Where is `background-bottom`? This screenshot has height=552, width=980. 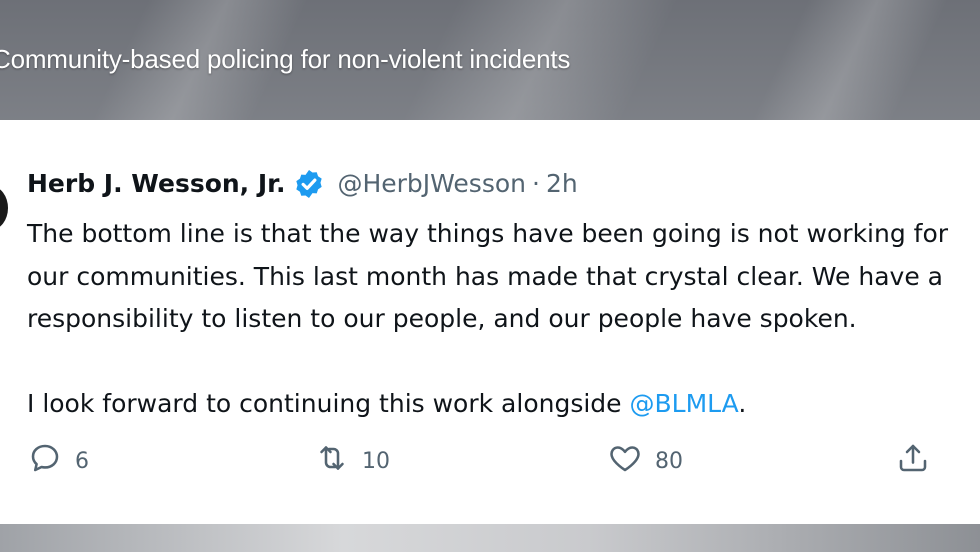 background-bottom is located at coordinates (490, 538).